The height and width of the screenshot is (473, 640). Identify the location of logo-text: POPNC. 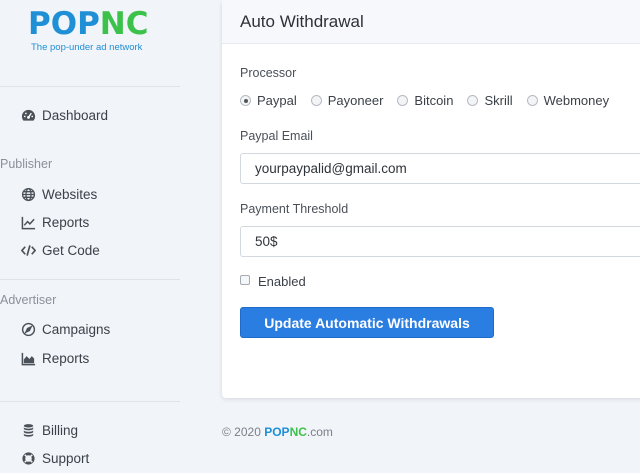
(98, 24).